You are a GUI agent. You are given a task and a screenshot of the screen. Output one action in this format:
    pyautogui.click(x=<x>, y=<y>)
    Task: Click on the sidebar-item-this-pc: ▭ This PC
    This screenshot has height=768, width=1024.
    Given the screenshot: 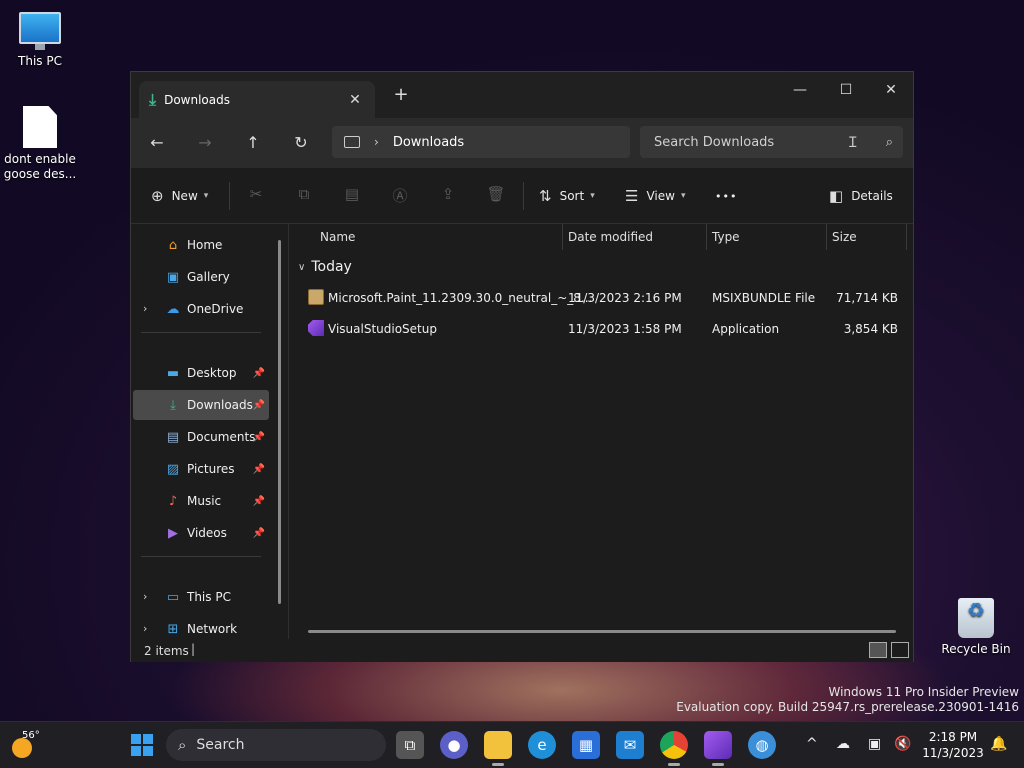 What is the action you would take?
    pyautogui.click(x=201, y=597)
    